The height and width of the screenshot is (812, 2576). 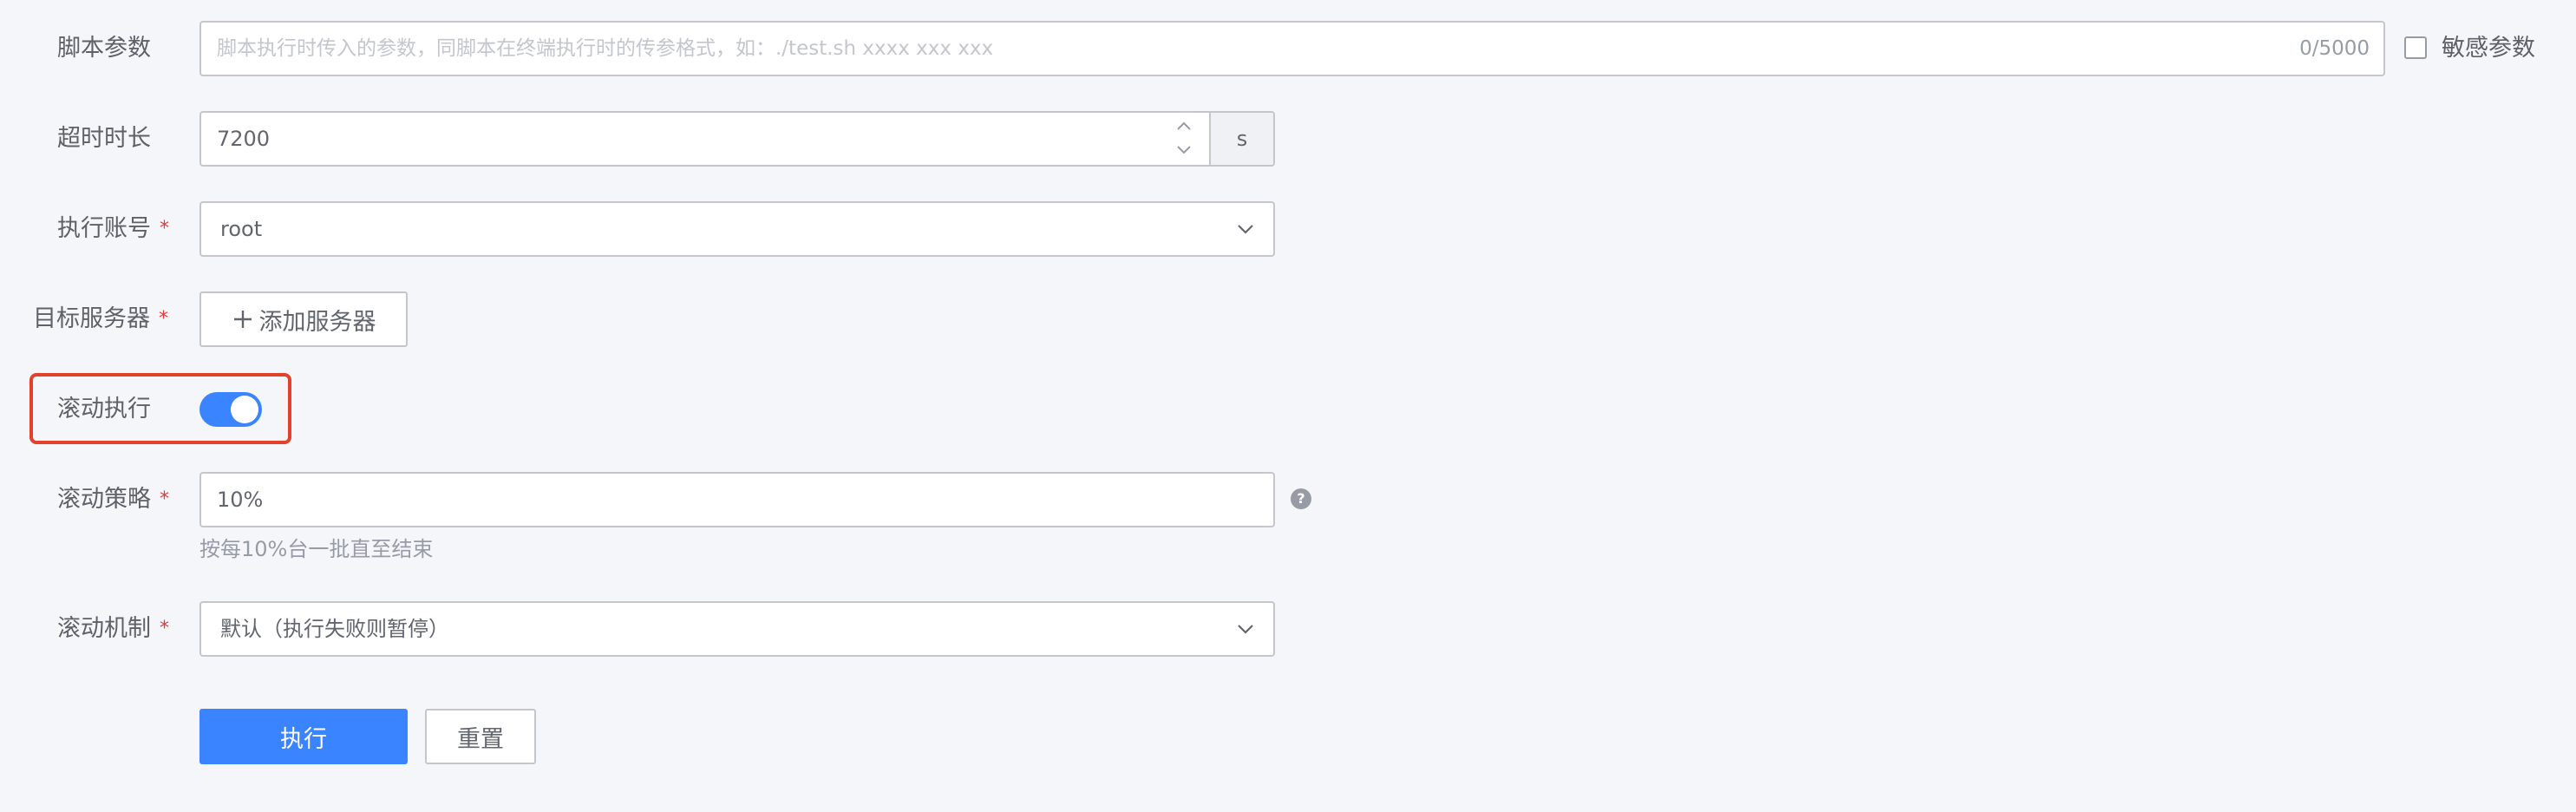 I want to click on rolling-mechanism-value: 默认（执行失败则暂停）, so click(x=334, y=629).